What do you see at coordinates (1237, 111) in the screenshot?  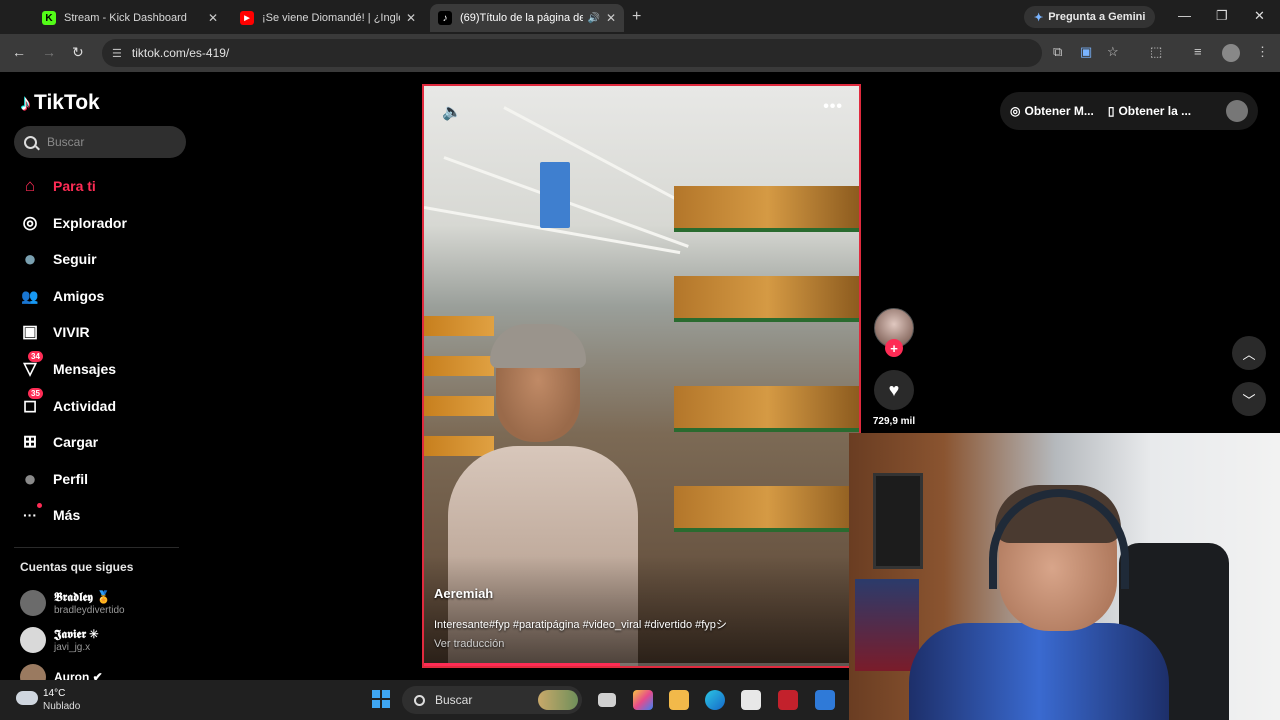 I see `user-avatar` at bounding box center [1237, 111].